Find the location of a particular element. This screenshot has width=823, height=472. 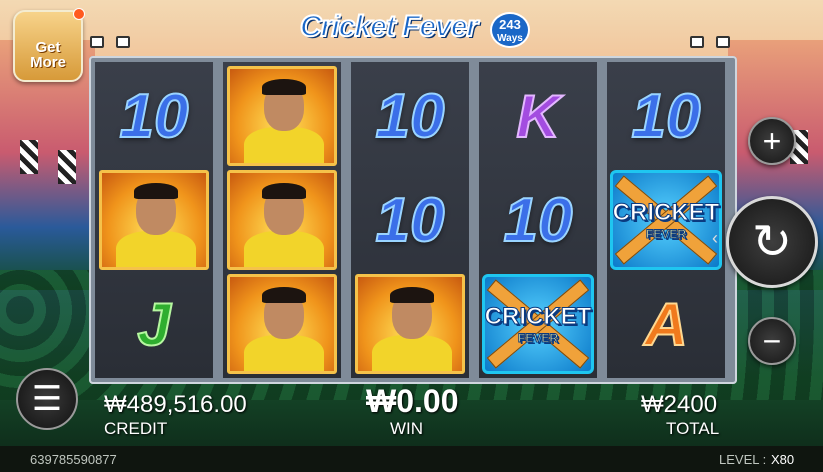

symbol-K: K is located at coordinates (538, 116).